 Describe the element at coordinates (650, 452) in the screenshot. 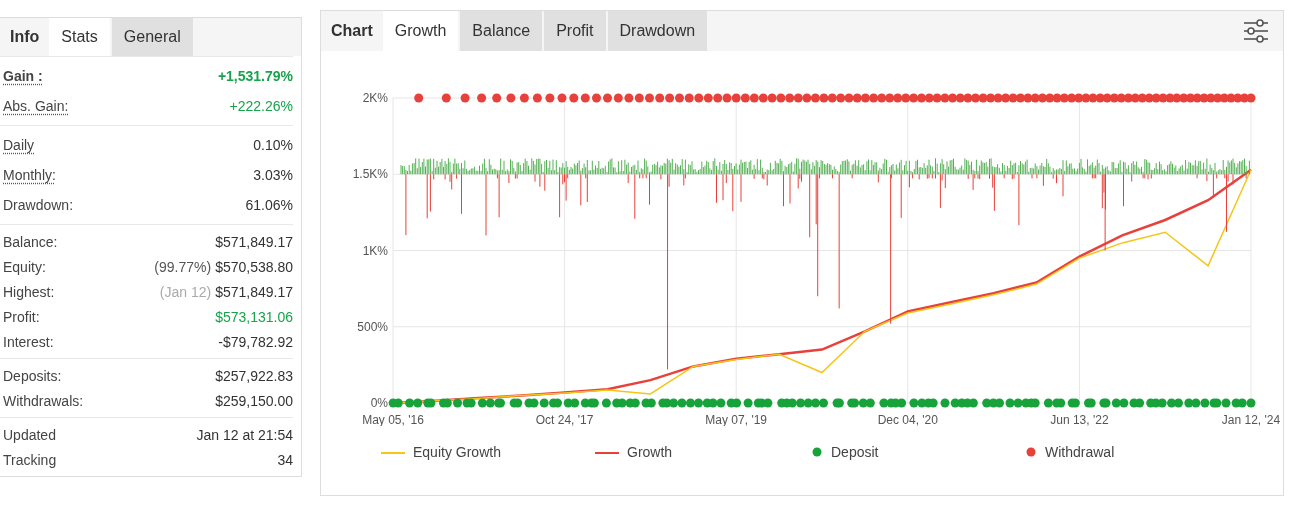

I see `legend-label: Growth` at that location.